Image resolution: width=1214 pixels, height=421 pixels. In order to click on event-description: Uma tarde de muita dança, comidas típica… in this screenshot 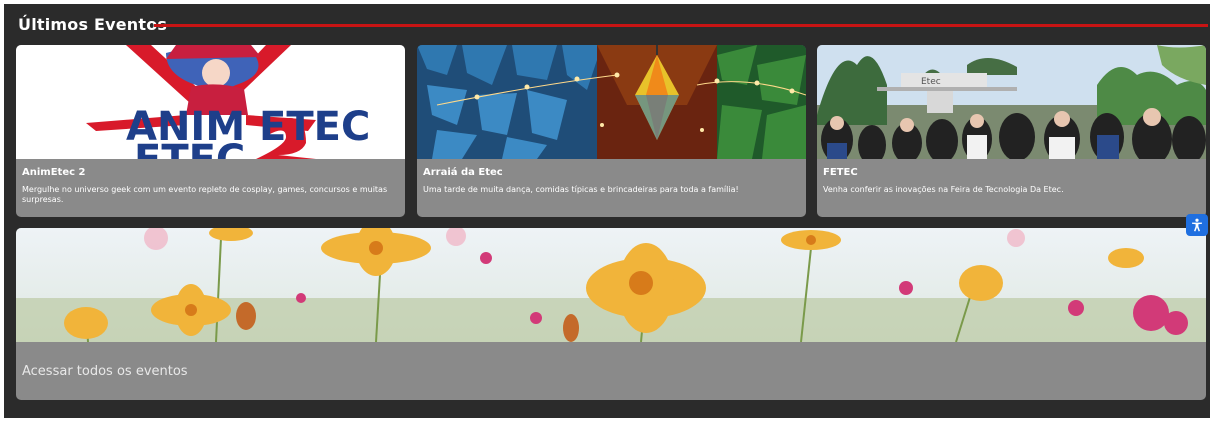, I will do `click(581, 189)`.